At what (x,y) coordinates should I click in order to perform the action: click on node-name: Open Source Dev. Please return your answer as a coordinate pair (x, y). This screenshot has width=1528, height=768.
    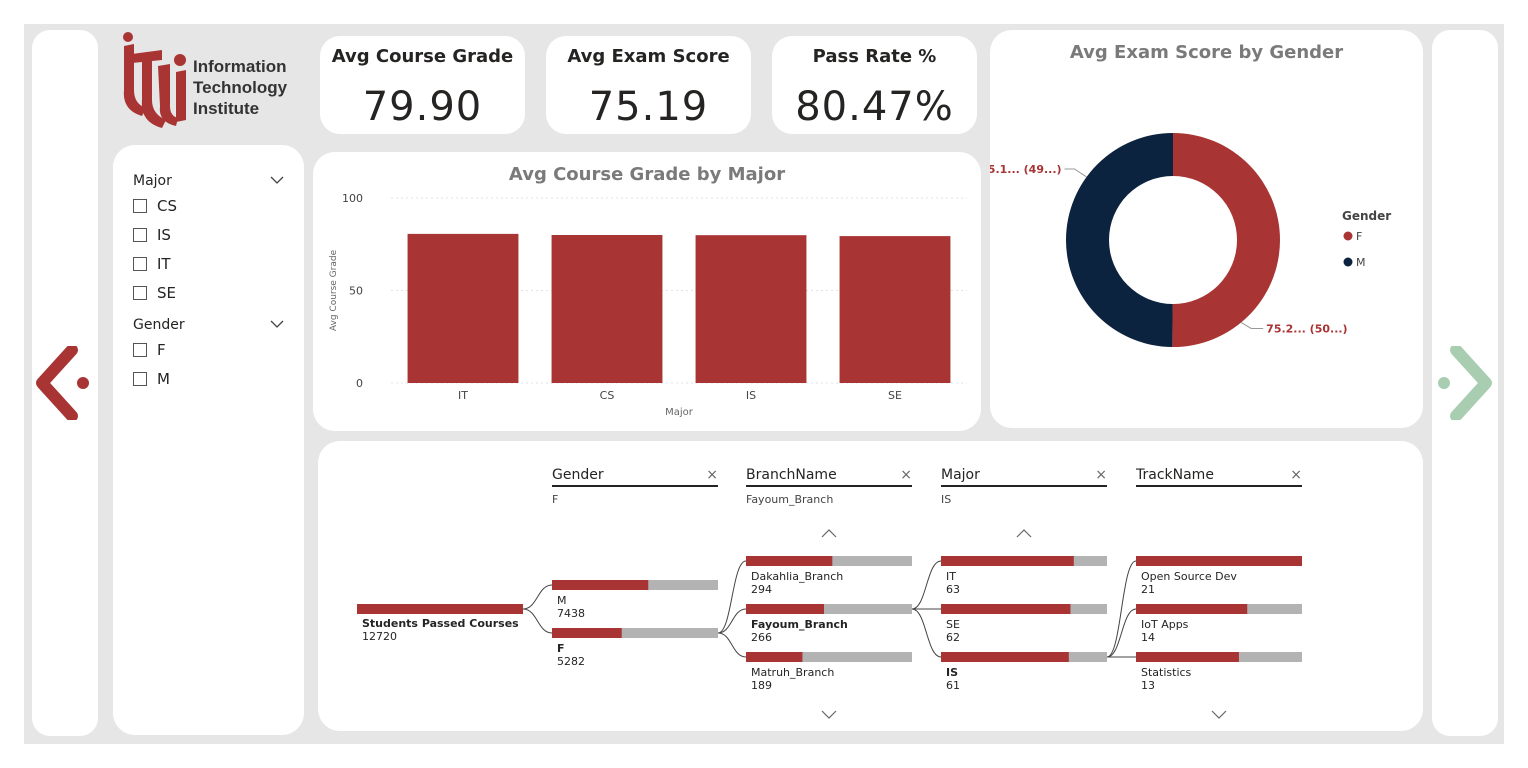
    Looking at the image, I should click on (1189, 576).